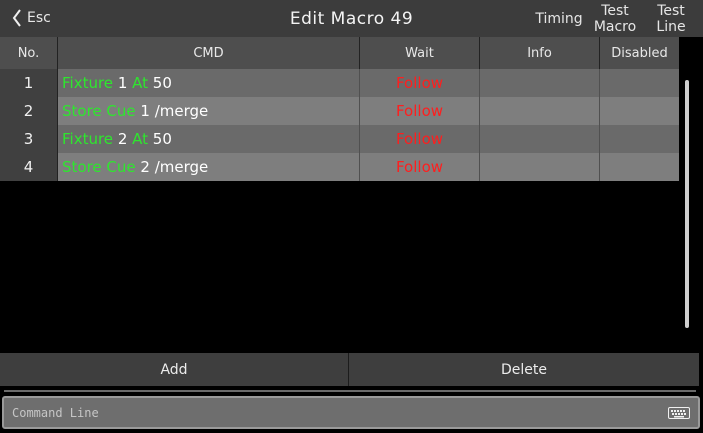 This screenshot has height=433, width=703. I want to click on cmd-value: 1 /merge, so click(172, 111).